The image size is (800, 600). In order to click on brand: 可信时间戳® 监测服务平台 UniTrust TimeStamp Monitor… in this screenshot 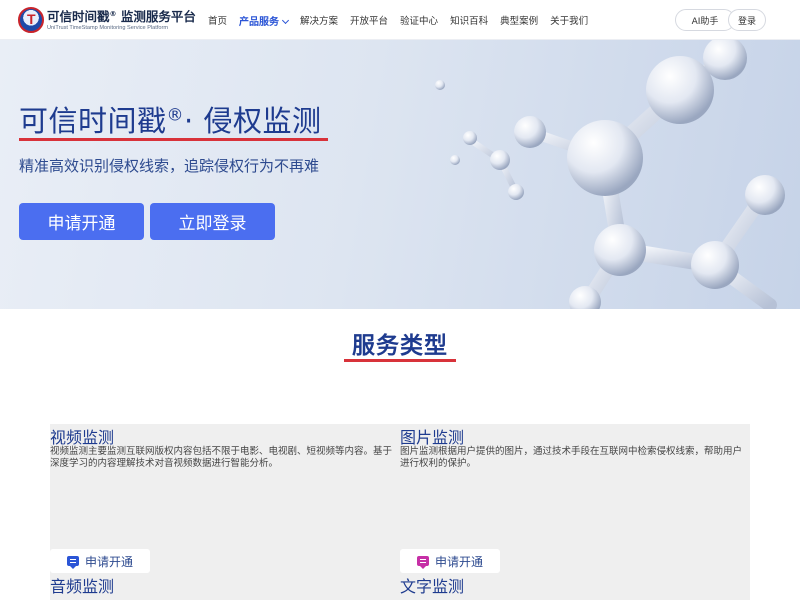, I will do `click(121, 19)`.